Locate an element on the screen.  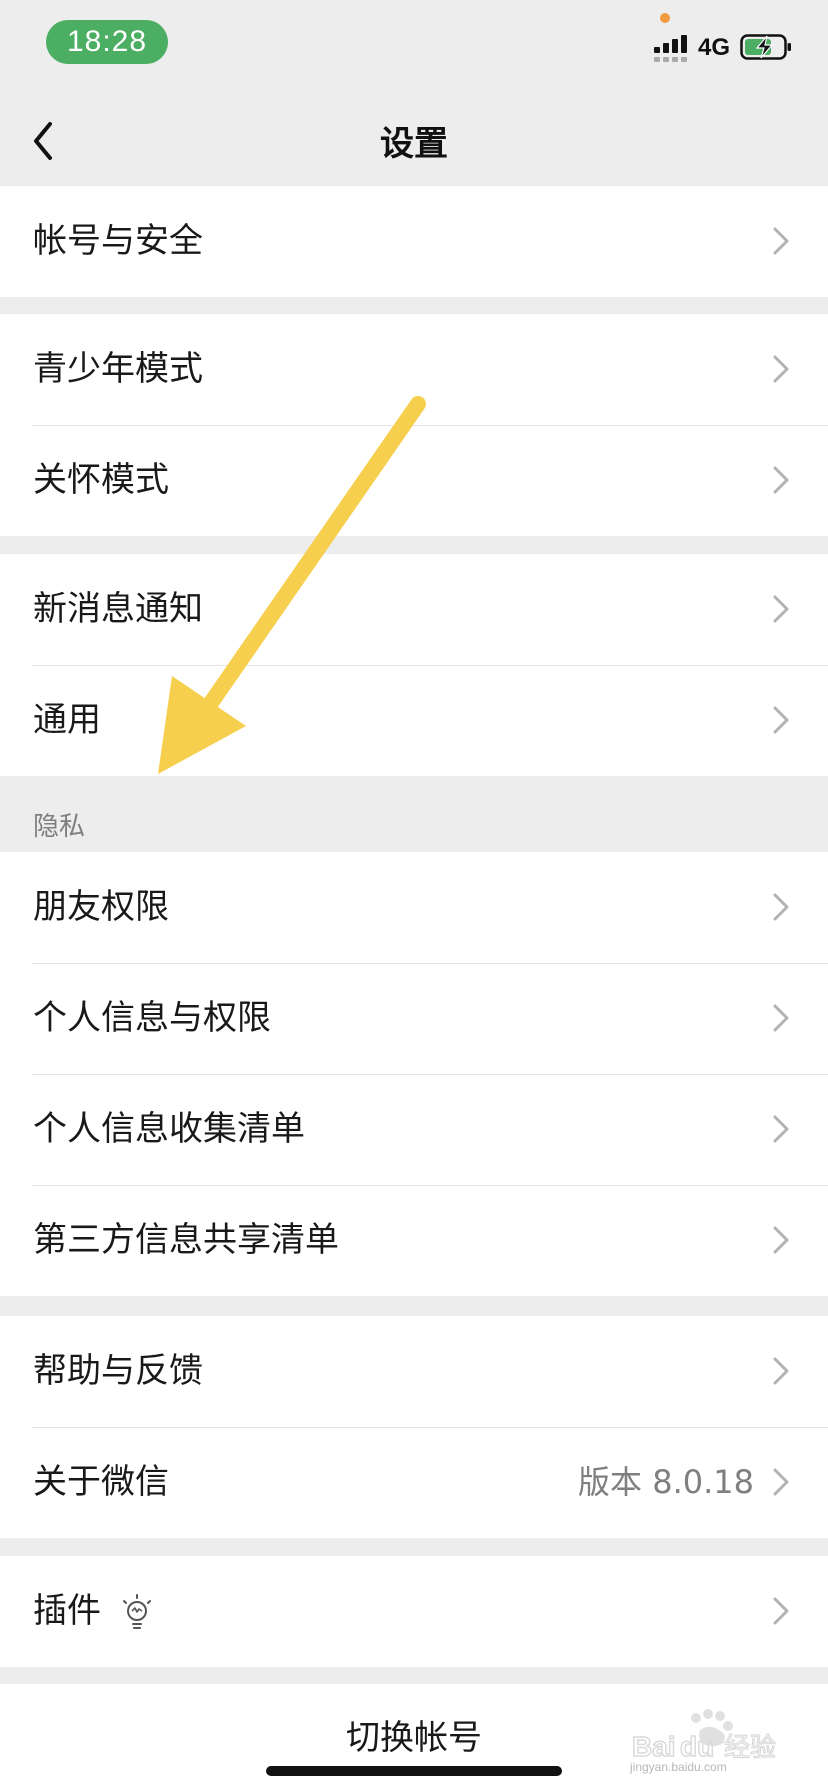
settings-item-label: 新消息通知 is located at coordinates (118, 609).